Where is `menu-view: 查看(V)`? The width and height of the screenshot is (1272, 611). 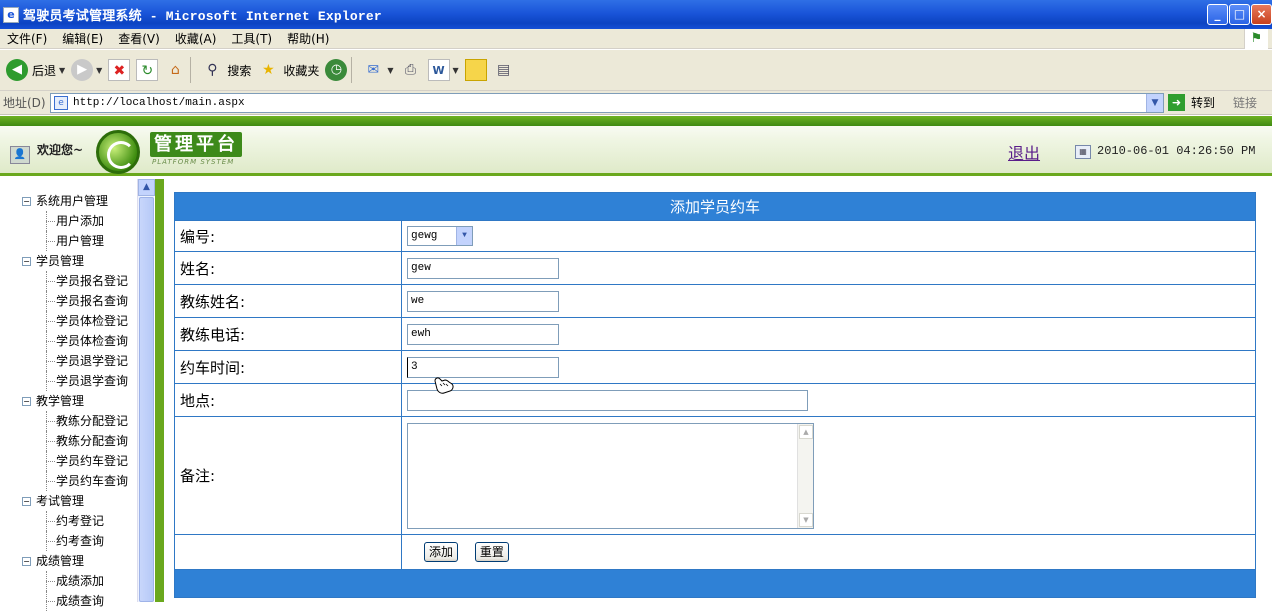 menu-view: 查看(V) is located at coordinates (139, 38).